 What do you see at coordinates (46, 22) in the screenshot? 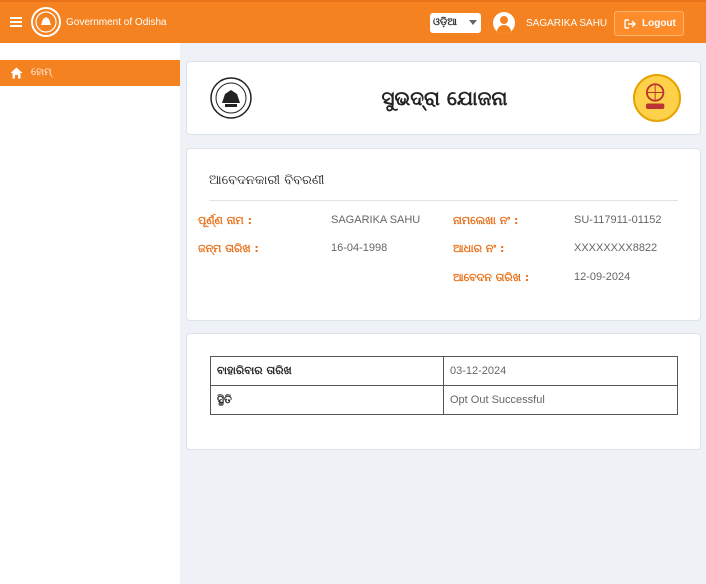
I see `odisha-logo` at bounding box center [46, 22].